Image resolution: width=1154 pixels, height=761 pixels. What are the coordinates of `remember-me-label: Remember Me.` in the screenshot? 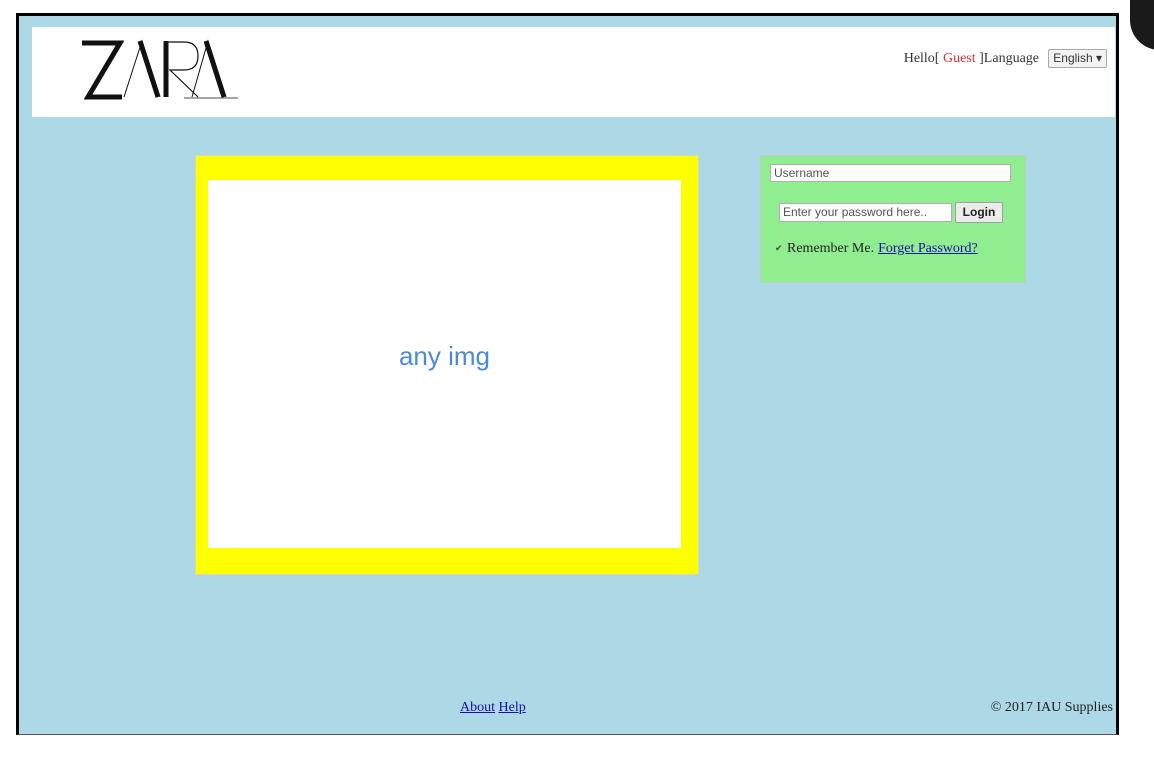 It's located at (831, 248).